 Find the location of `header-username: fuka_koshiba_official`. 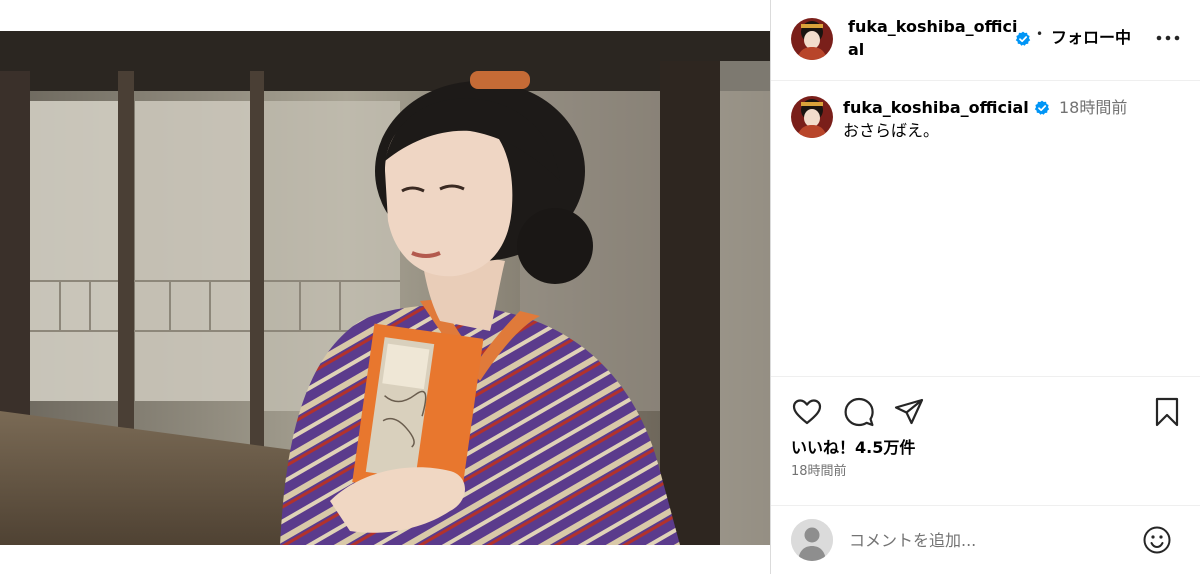

header-username: fuka_koshiba_official is located at coordinates (938, 38).